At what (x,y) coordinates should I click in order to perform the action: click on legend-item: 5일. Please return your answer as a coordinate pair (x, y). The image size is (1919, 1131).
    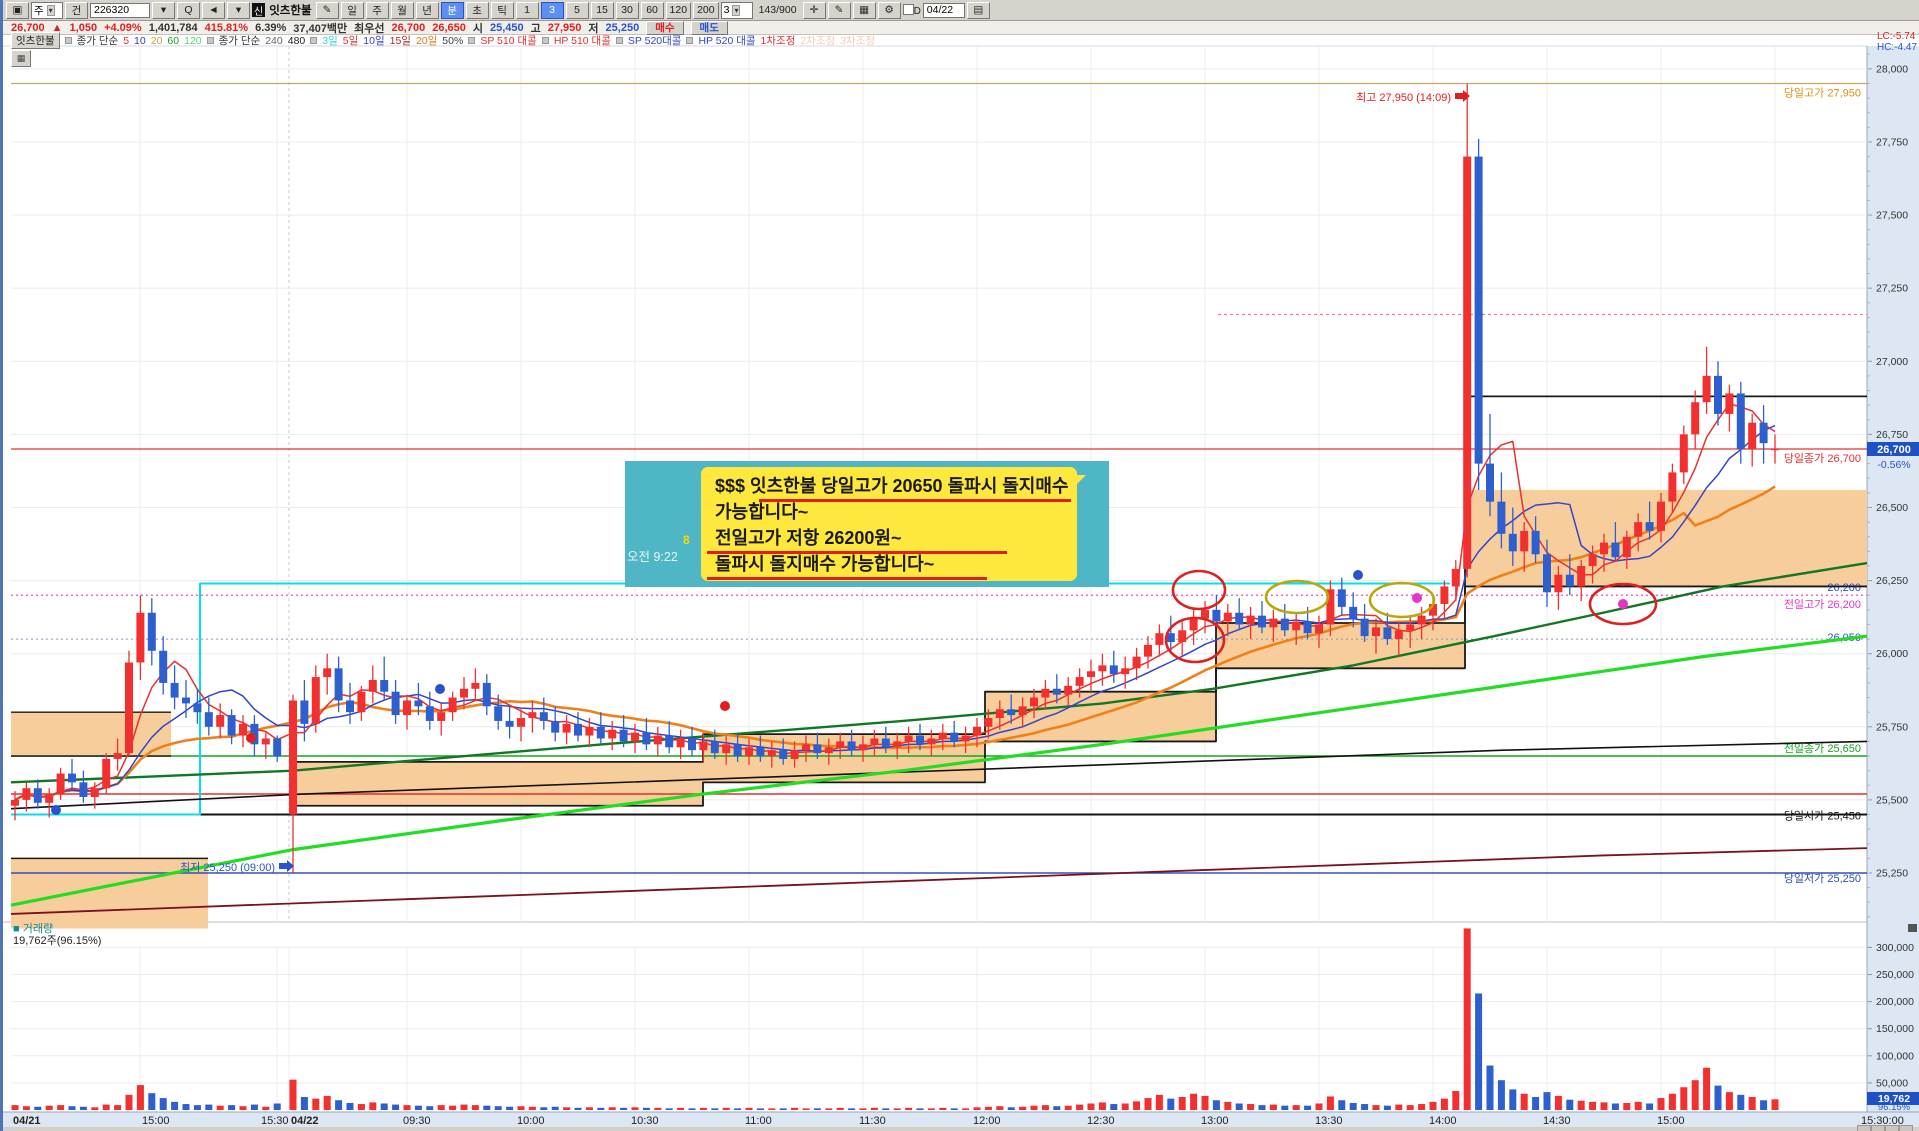
    Looking at the image, I should click on (350, 41).